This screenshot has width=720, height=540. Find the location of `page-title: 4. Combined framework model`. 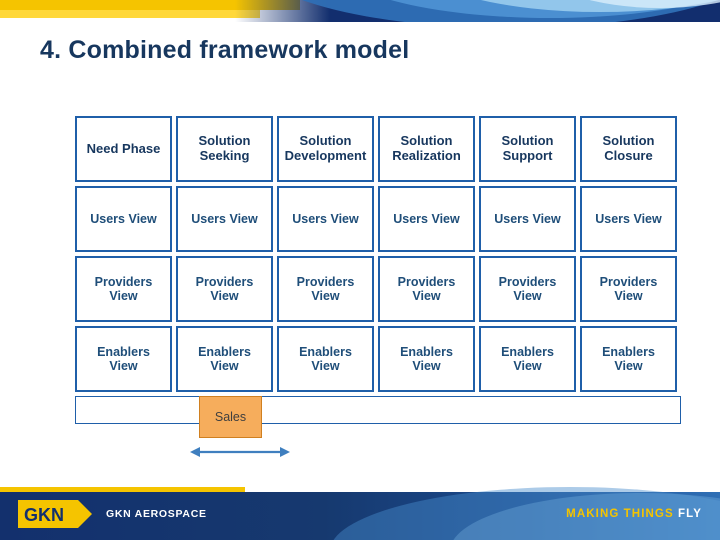

page-title: 4. Combined framework model is located at coordinates (225, 50).